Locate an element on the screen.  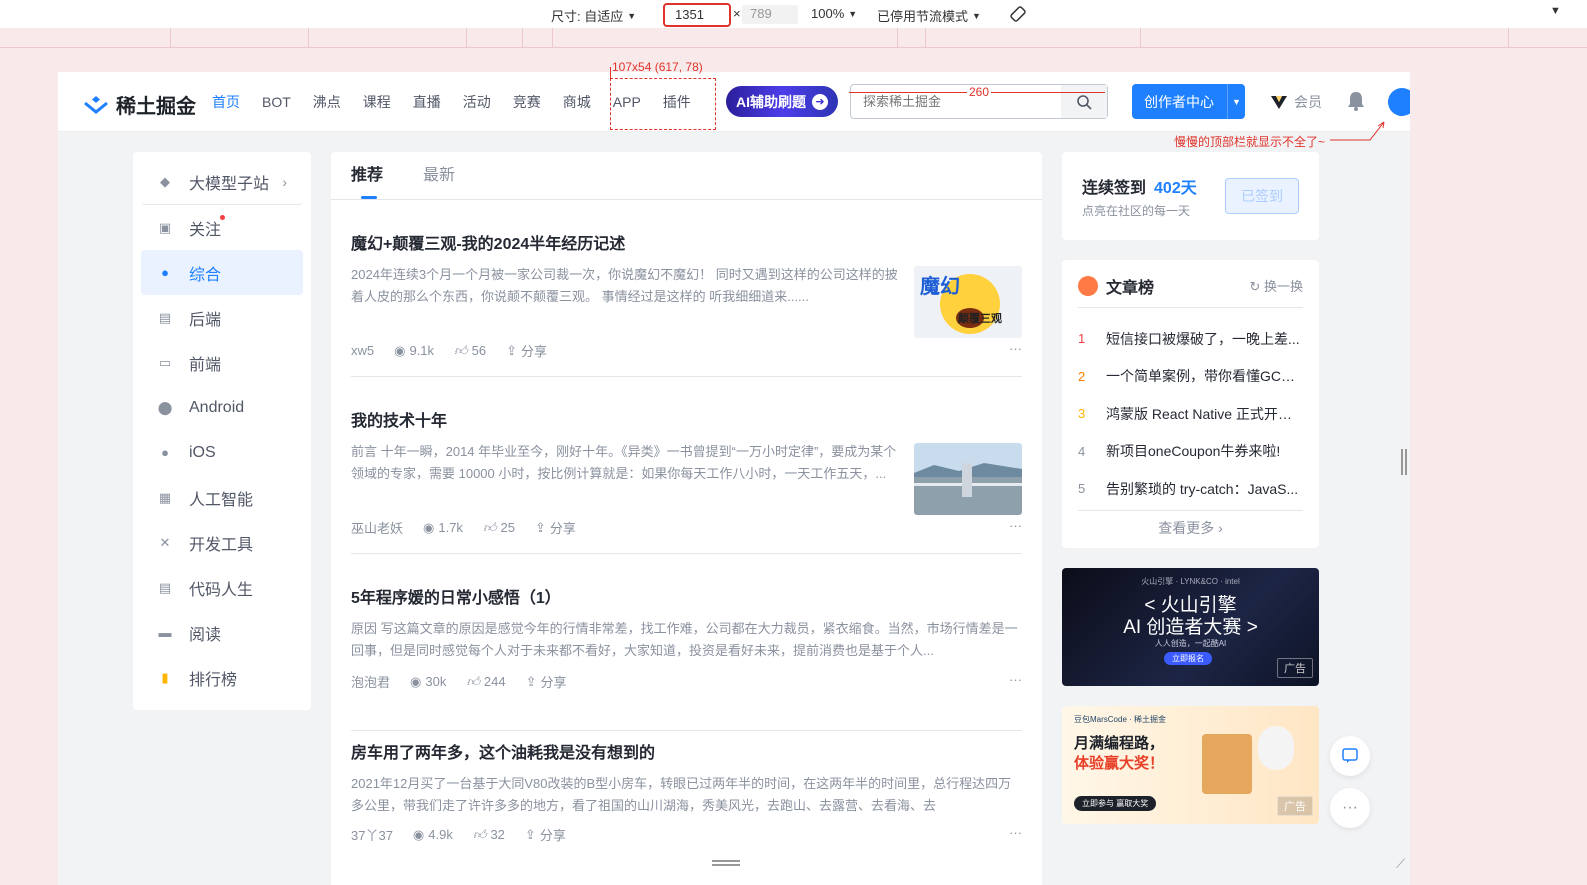
zoom-dropdown: 100% ▼ is located at coordinates (834, 13).